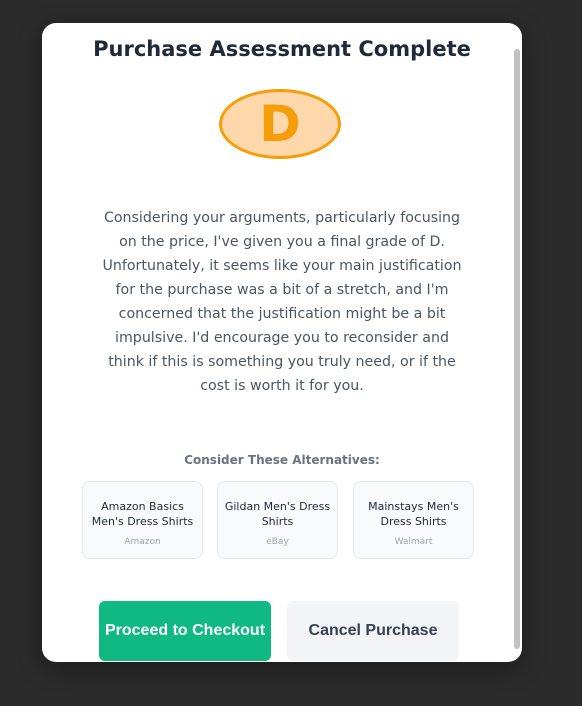 This screenshot has height=706, width=582. Describe the element at coordinates (517, 349) in the screenshot. I see `modal-scrollbar` at that location.